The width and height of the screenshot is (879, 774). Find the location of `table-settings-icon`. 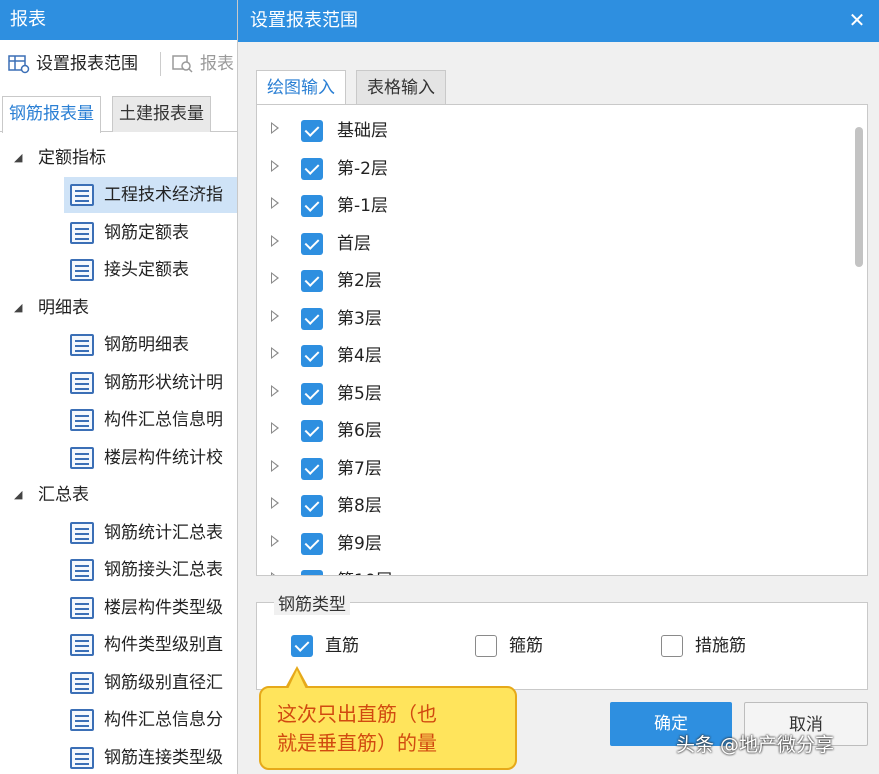

table-settings-icon is located at coordinates (19, 64).